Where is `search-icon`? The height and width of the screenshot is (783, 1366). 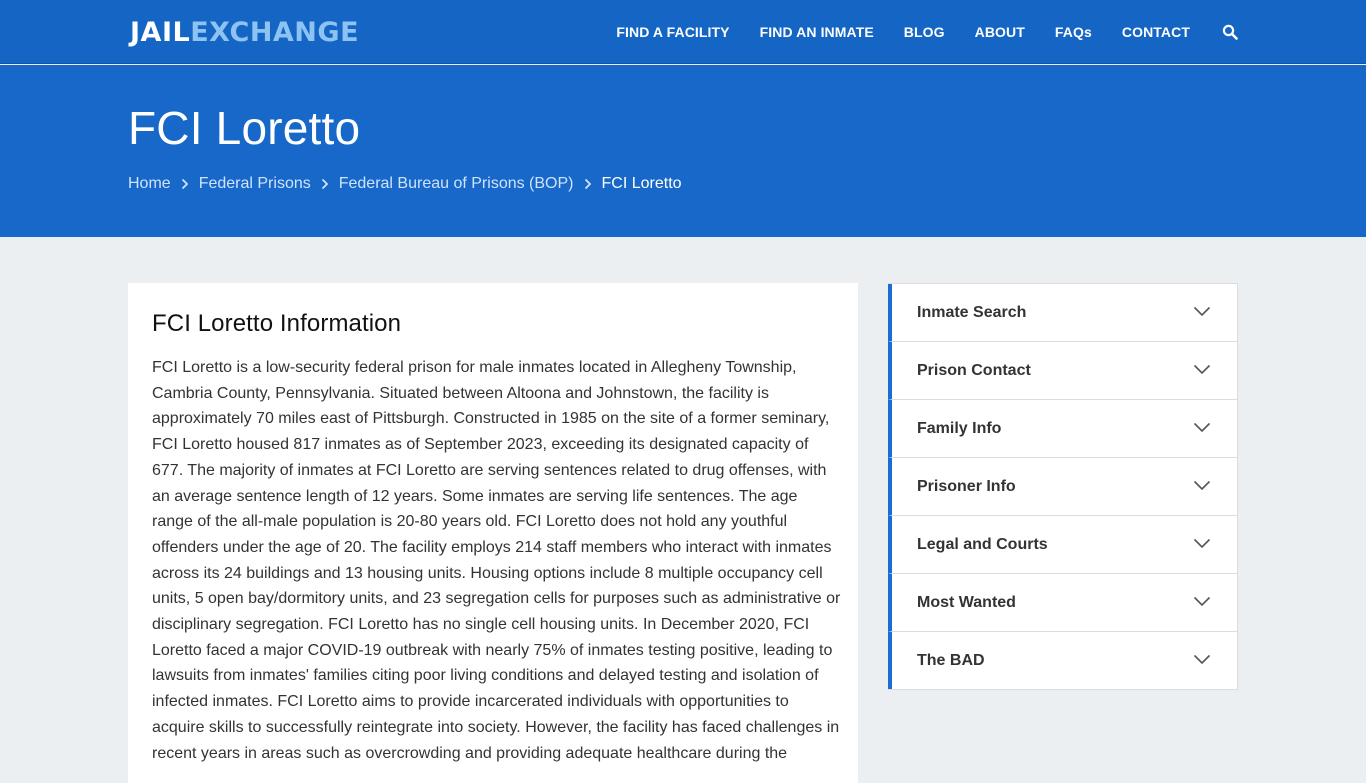
search-icon is located at coordinates (1230, 32).